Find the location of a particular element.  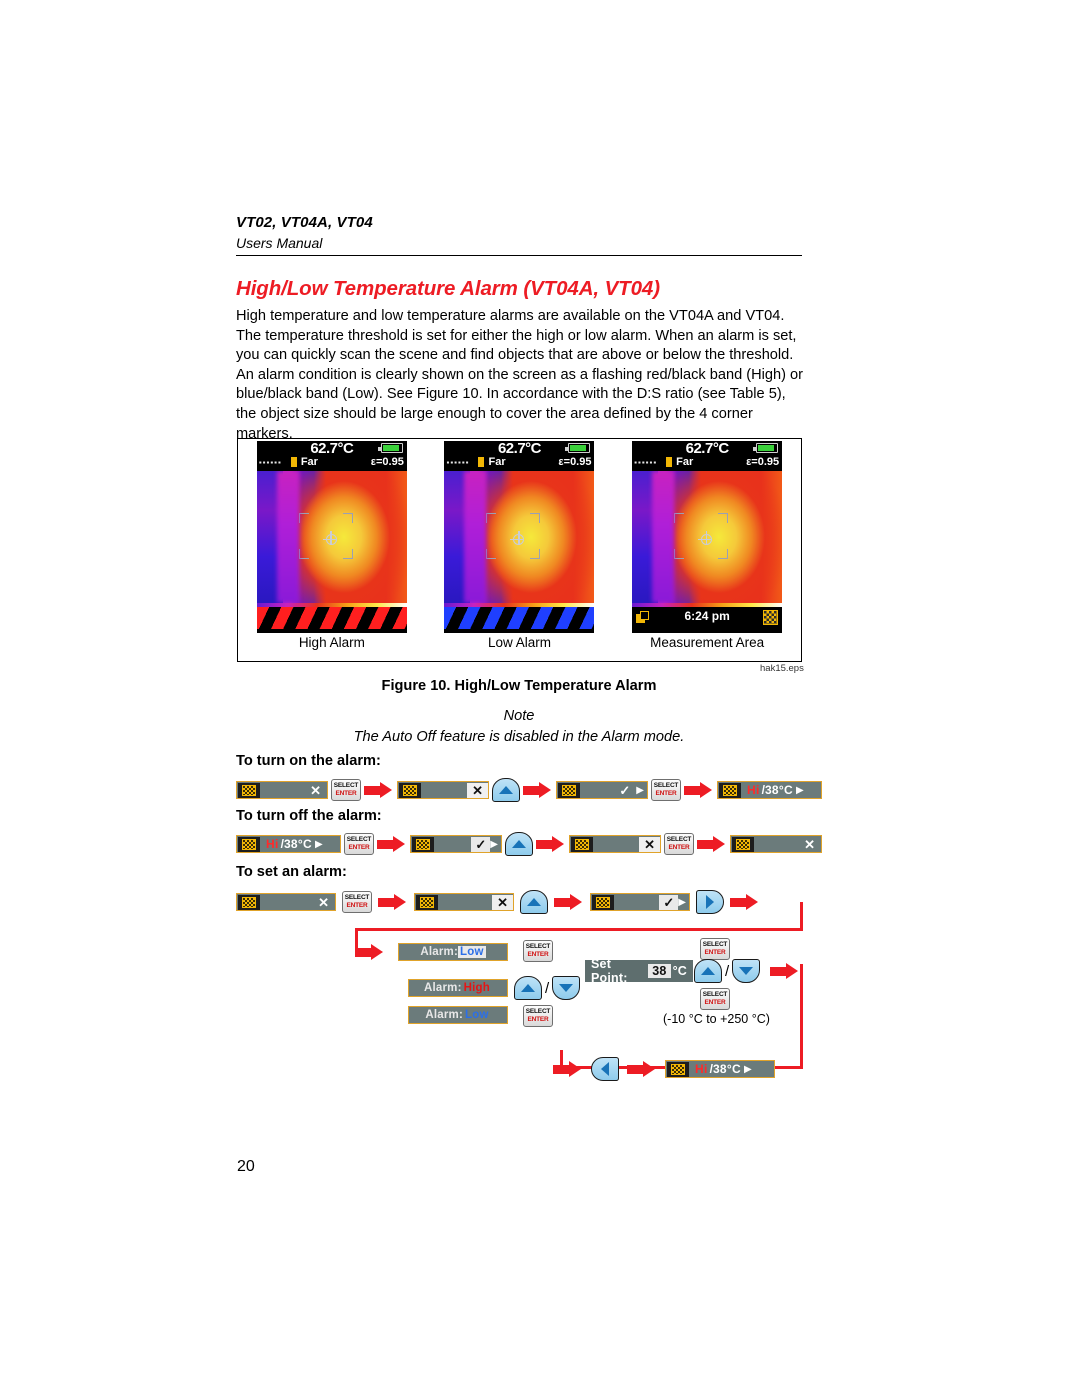

alarm-menu-label: Alarm: is located at coordinates (444, 1015).